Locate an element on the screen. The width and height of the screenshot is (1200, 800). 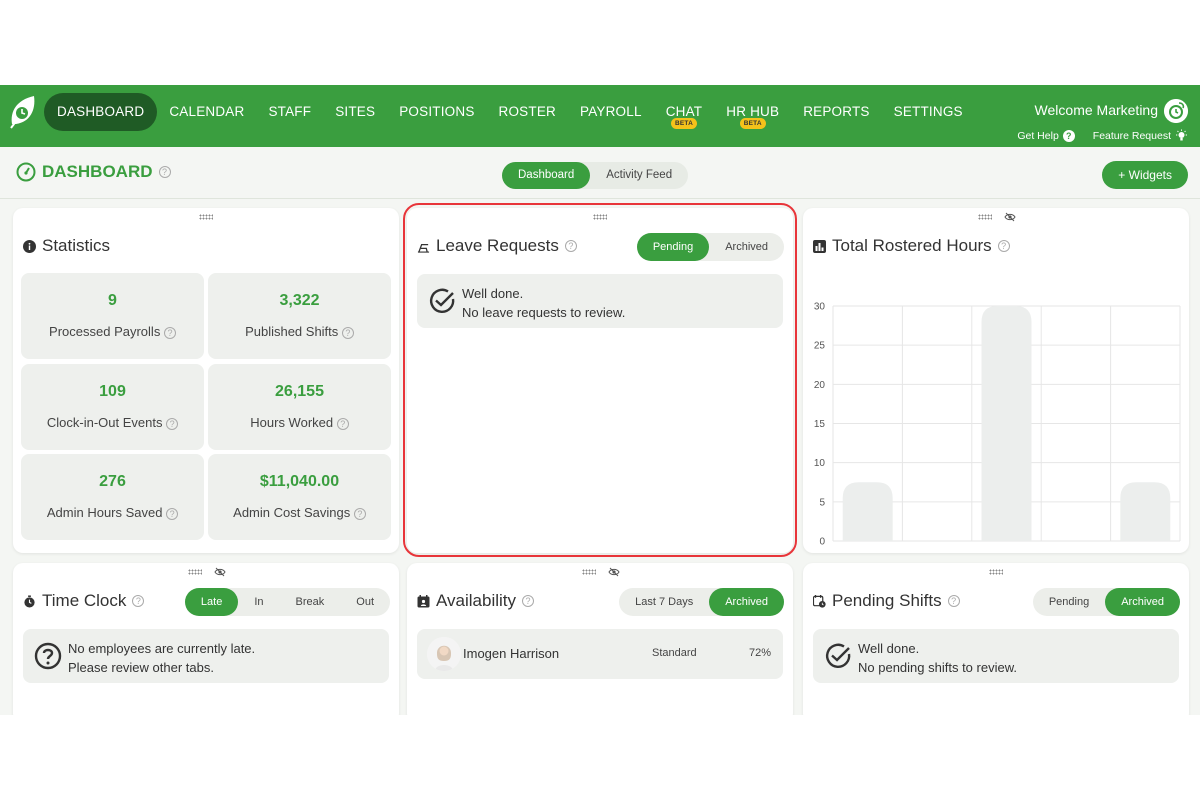
get-help-link: Get Help ? is located at coordinates (1046, 135).